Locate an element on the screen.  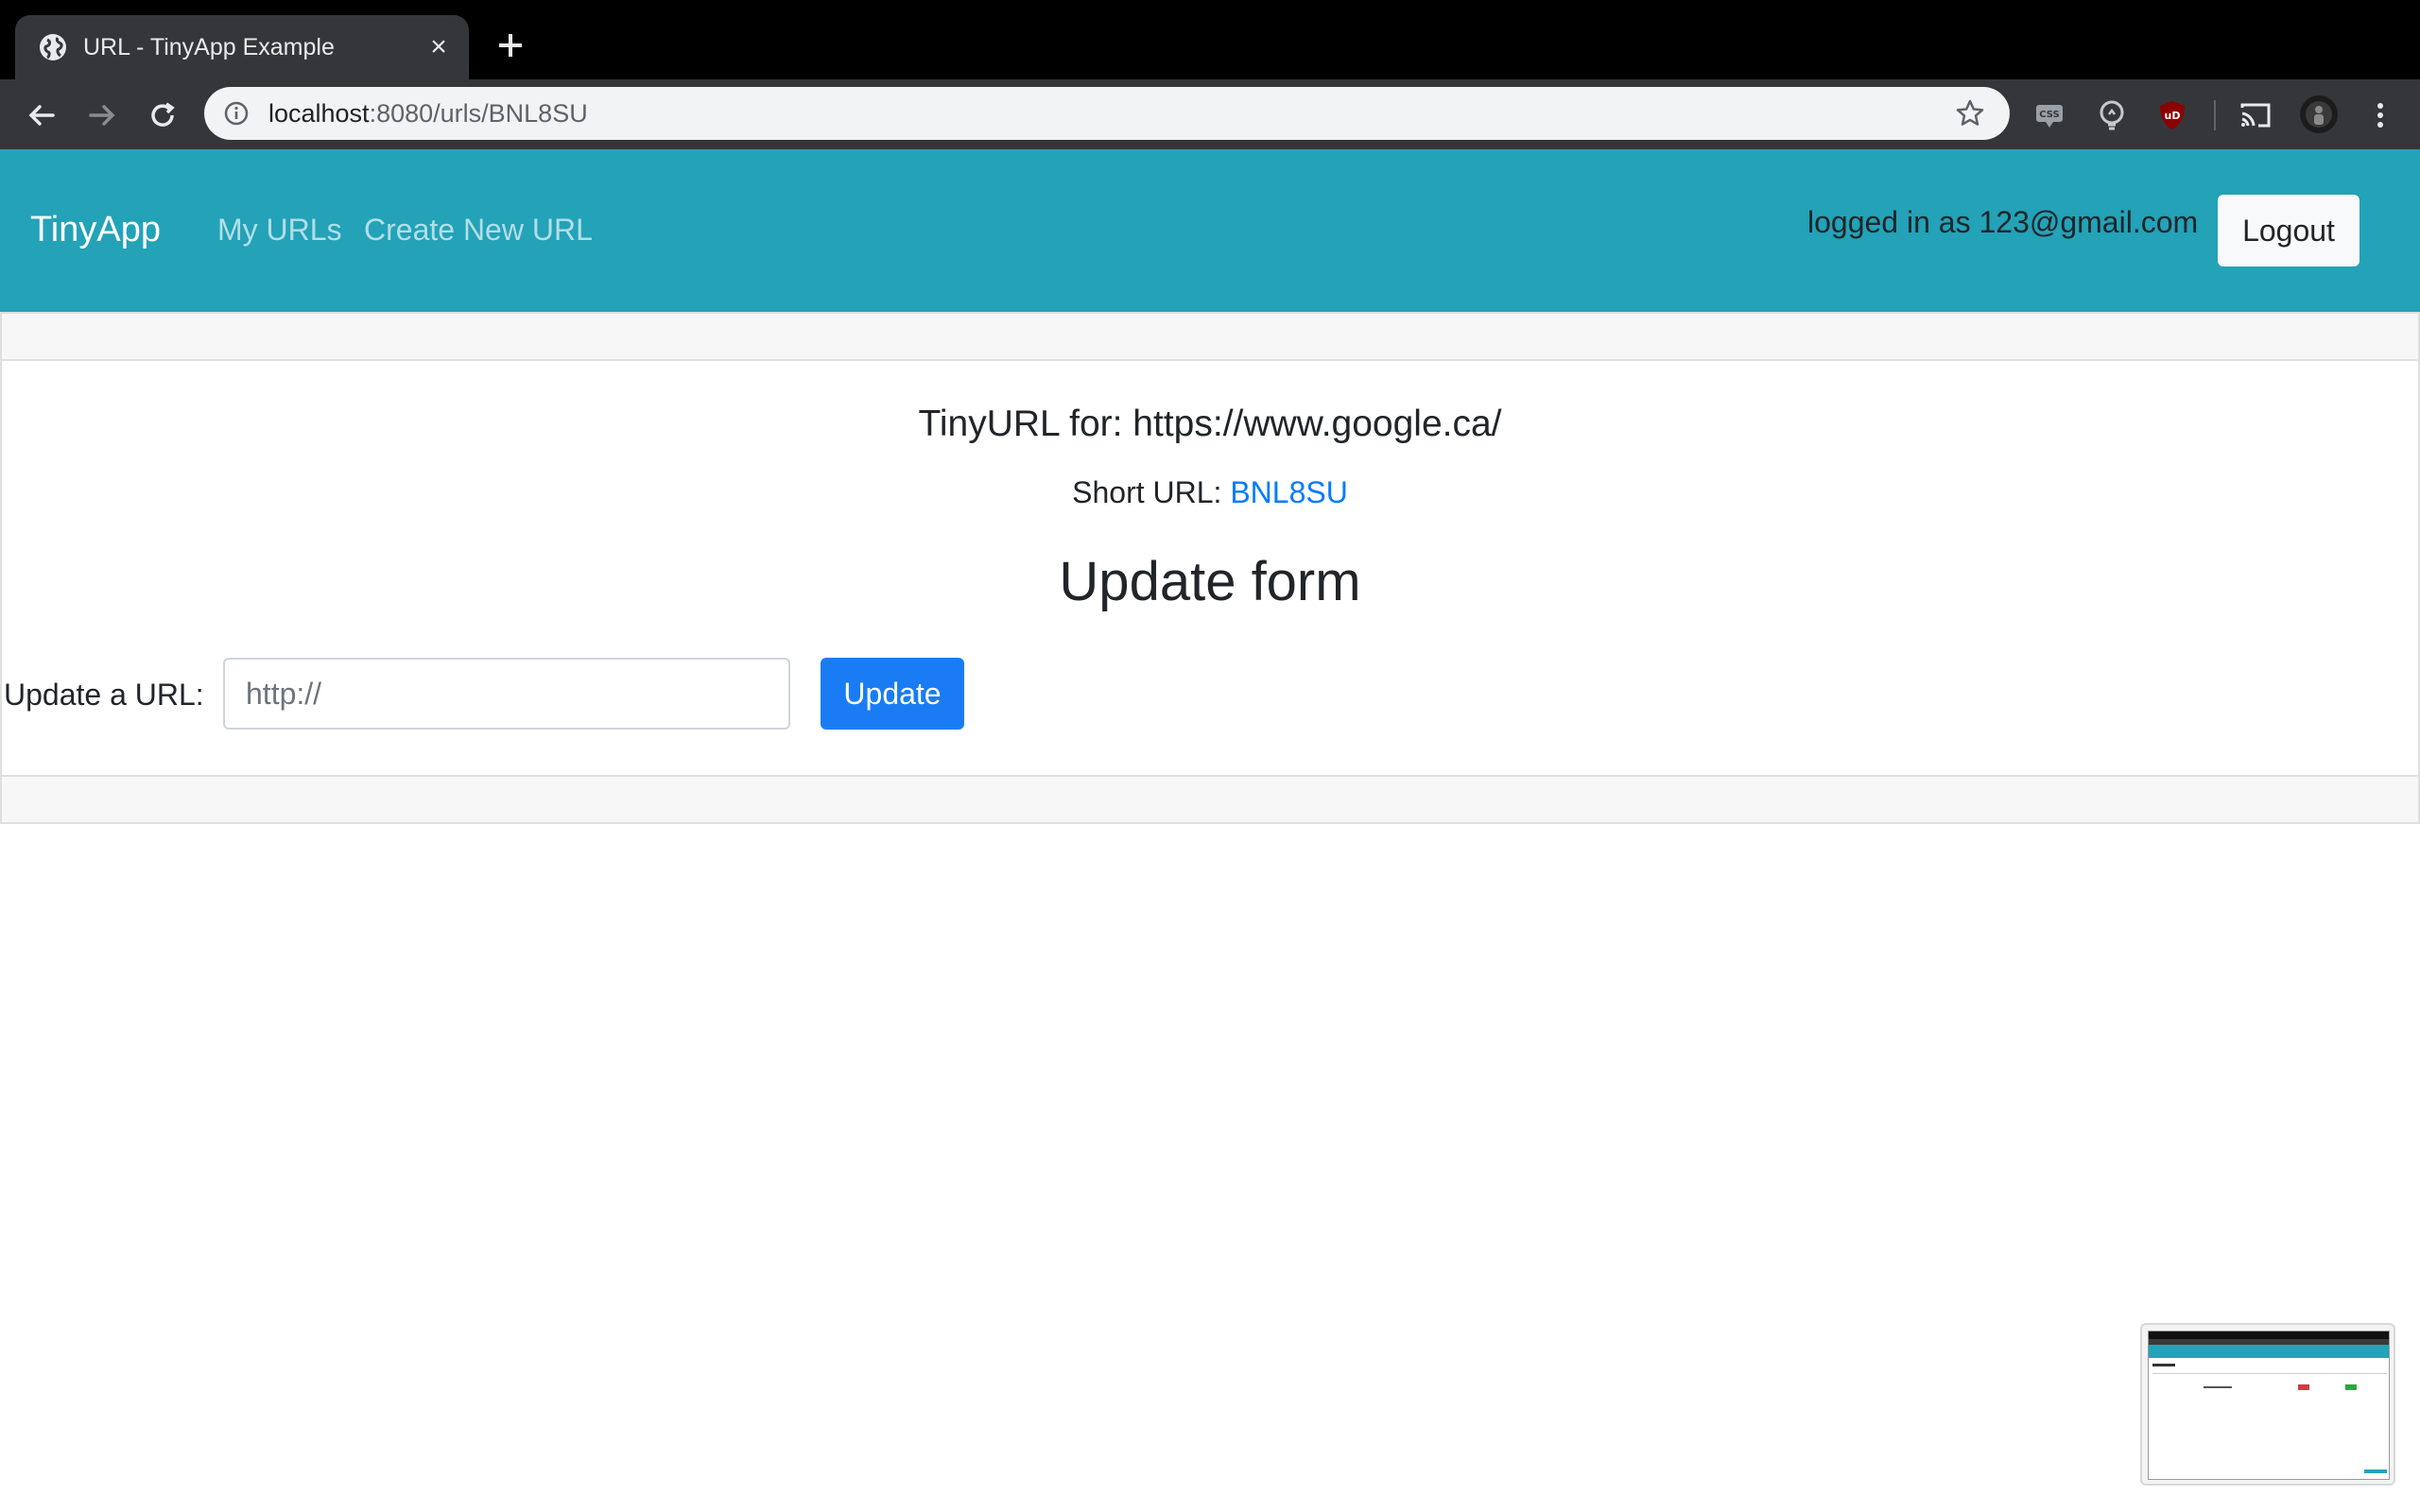
thumbnail-image is located at coordinates (2269, 1405).